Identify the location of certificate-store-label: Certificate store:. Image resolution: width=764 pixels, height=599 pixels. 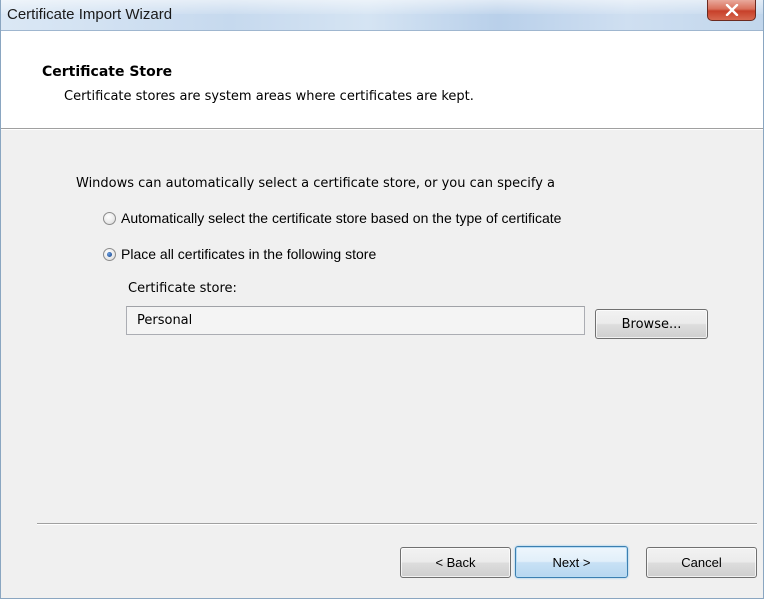
(182, 288).